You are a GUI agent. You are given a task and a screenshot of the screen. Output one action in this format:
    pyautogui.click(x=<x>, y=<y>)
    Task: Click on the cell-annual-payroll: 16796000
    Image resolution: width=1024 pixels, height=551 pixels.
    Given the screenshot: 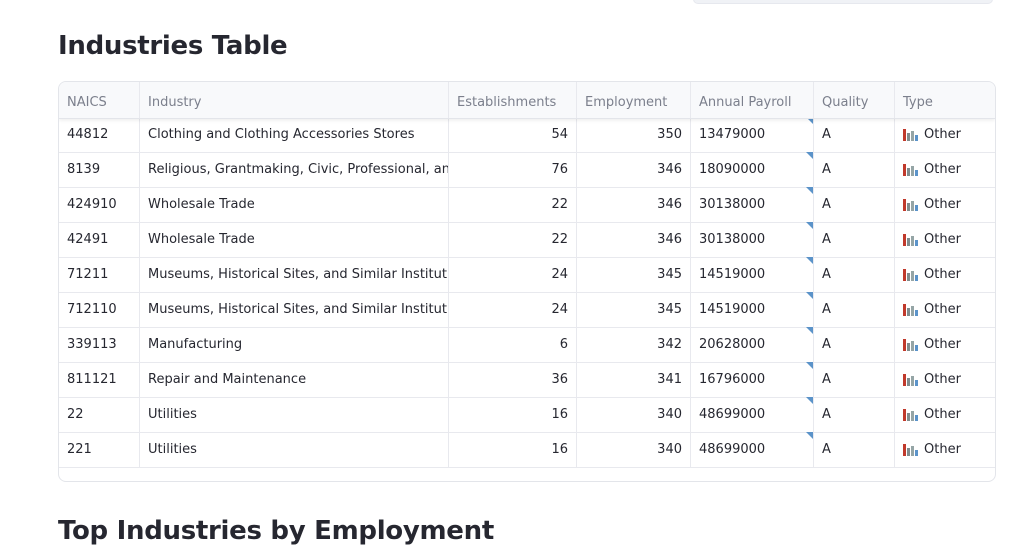 What is the action you would take?
    pyautogui.click(x=752, y=379)
    